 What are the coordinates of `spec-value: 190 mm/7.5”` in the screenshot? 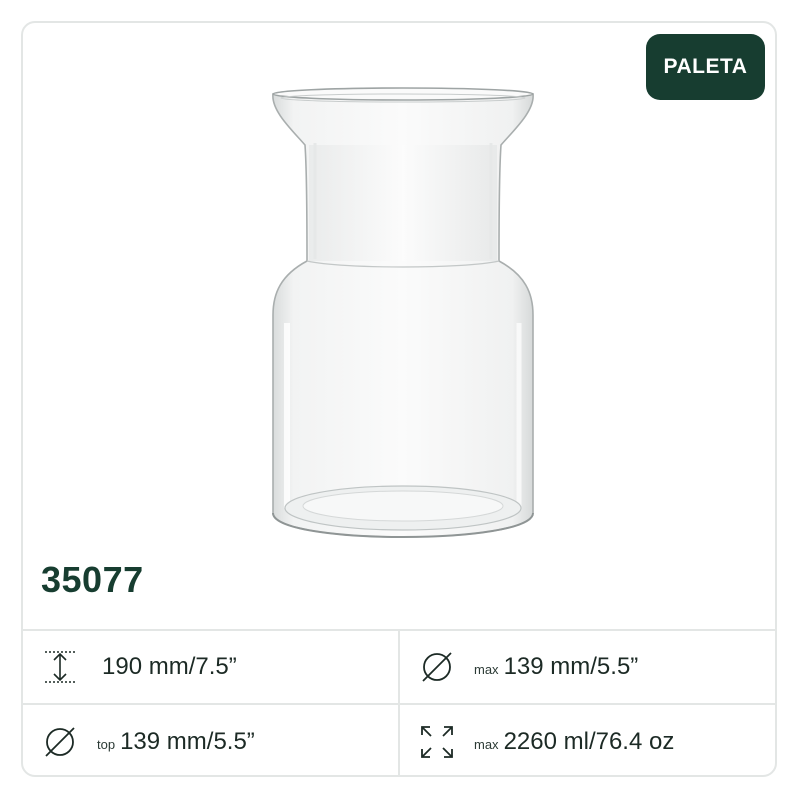 It's located at (169, 666).